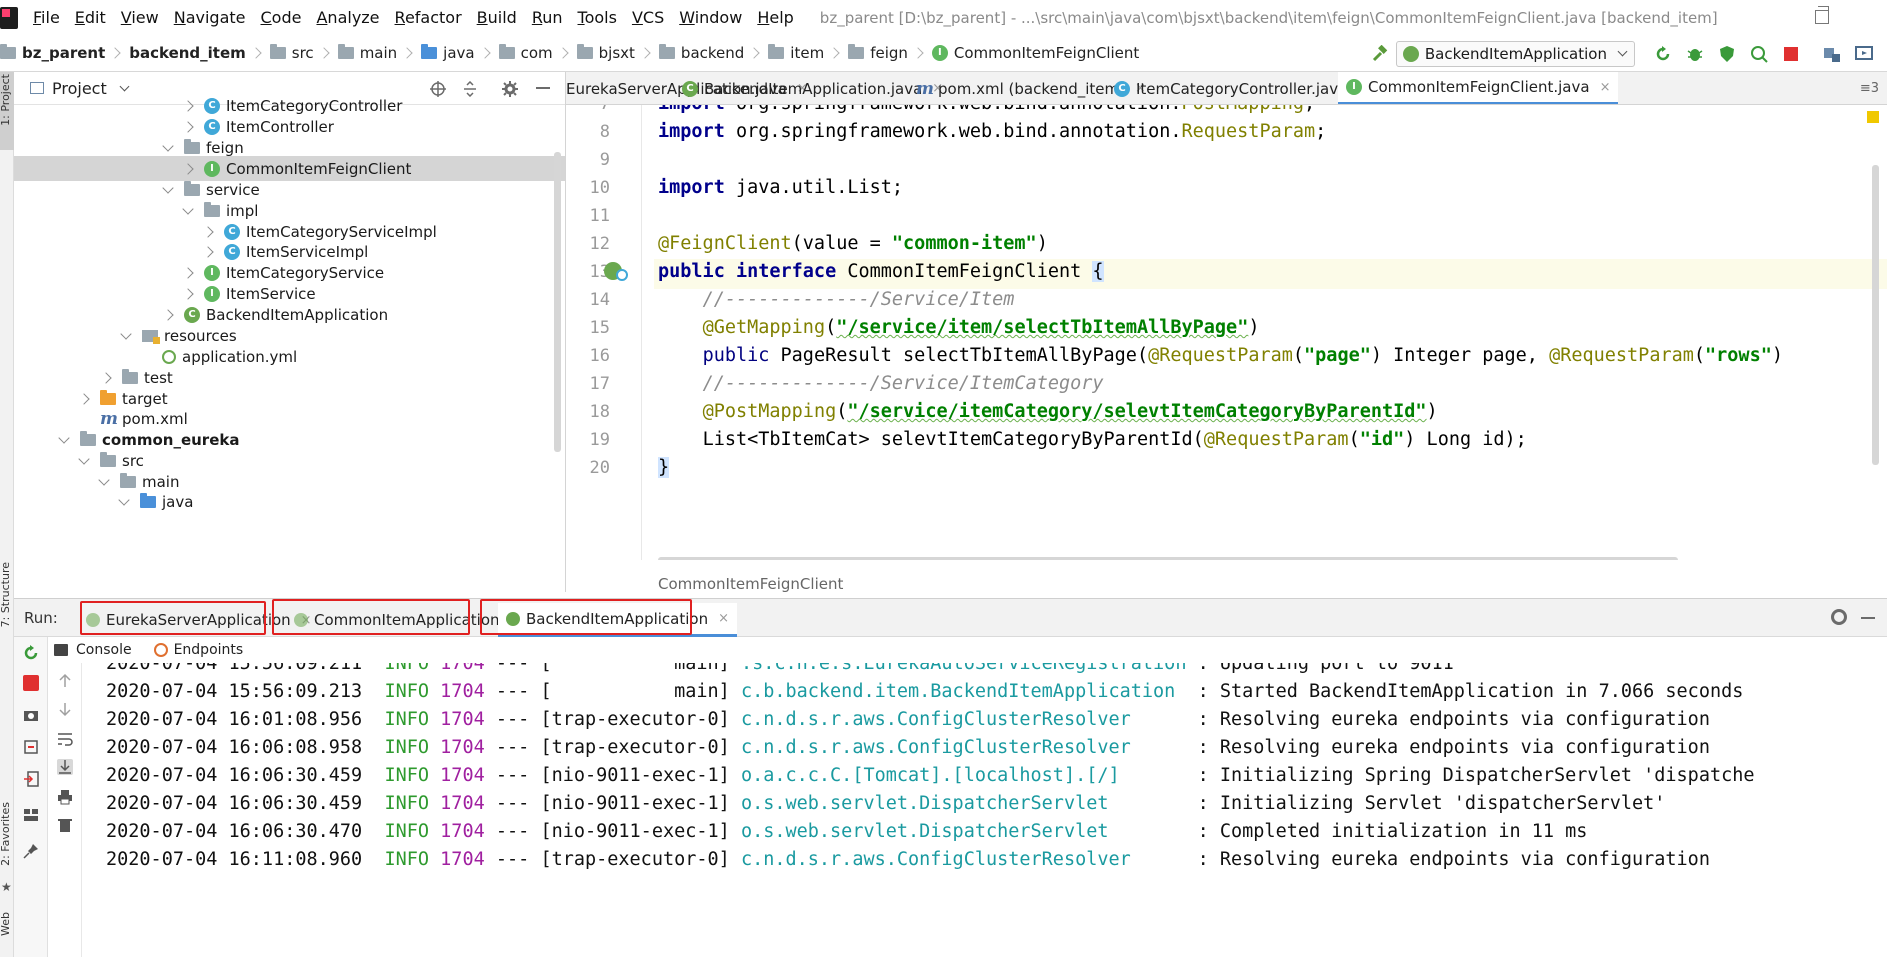  I want to click on breadcrumb-item-bjsxt: bjsxt, so click(605, 53).